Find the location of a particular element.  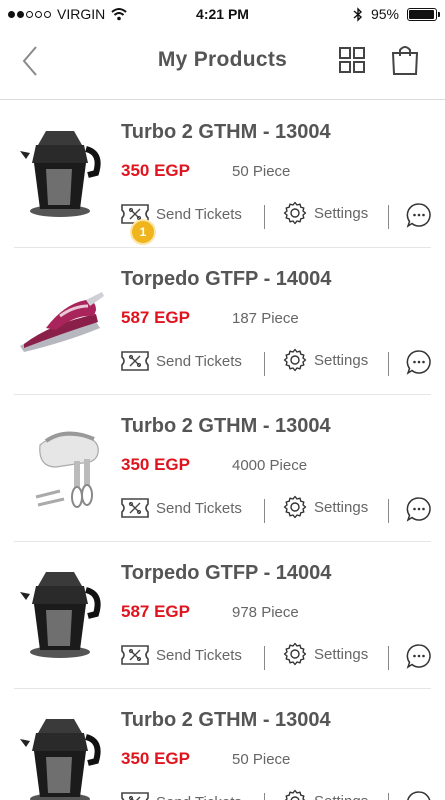

status-right: 95% is located at coordinates (396, 14).